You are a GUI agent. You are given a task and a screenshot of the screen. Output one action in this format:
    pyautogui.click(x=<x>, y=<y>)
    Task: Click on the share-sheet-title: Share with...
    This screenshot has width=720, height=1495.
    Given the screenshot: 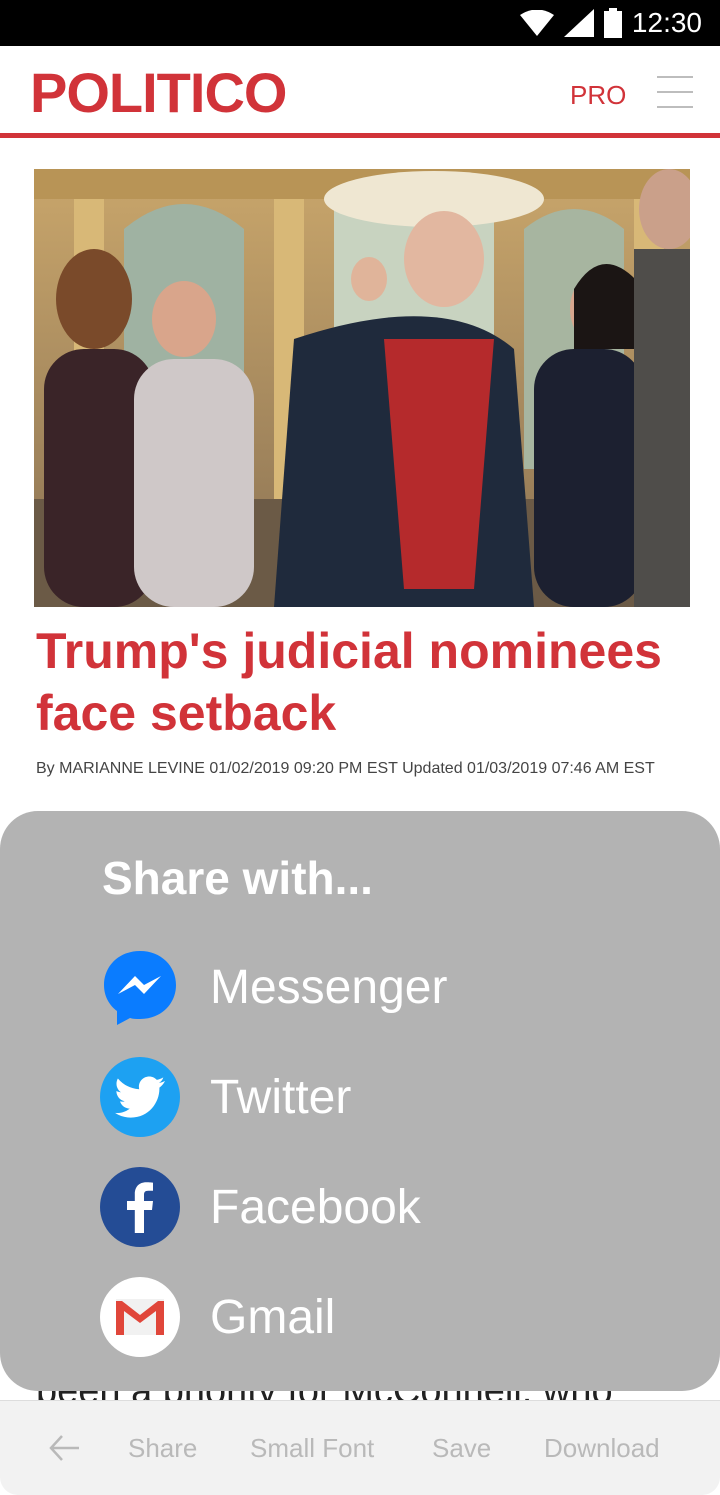 What is the action you would take?
    pyautogui.click(x=237, y=878)
    